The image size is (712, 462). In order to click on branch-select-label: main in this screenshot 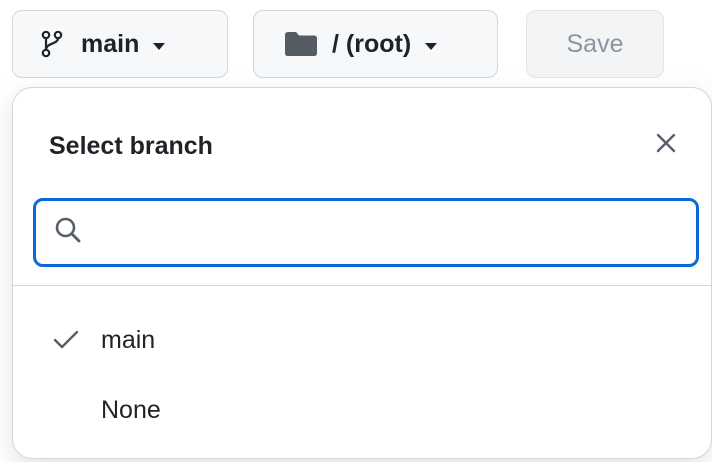, I will do `click(110, 43)`.